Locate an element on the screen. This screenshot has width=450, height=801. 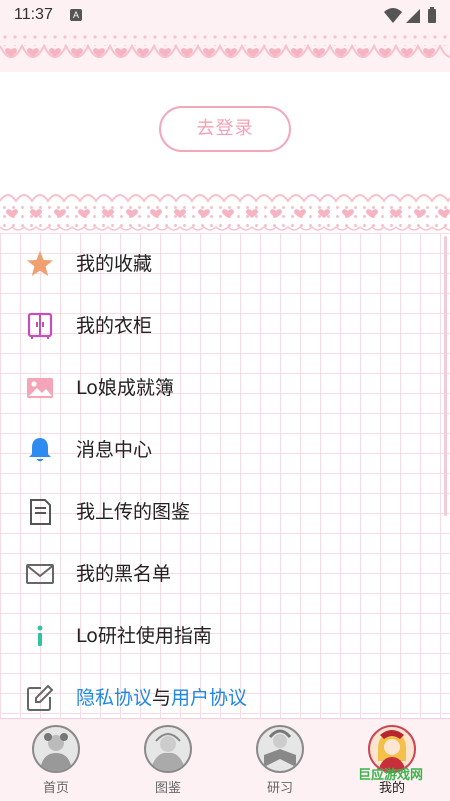
signal-icon is located at coordinates (413, 16).